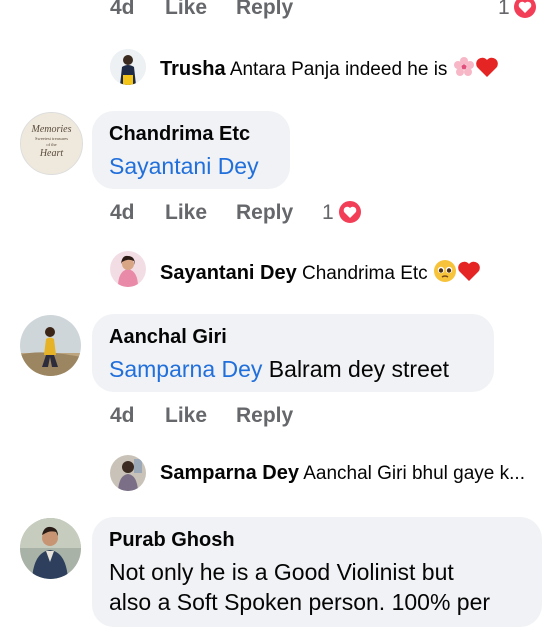  Describe the element at coordinates (168, 337) in the screenshot. I see `comment-author: Aanchal Giri` at that location.